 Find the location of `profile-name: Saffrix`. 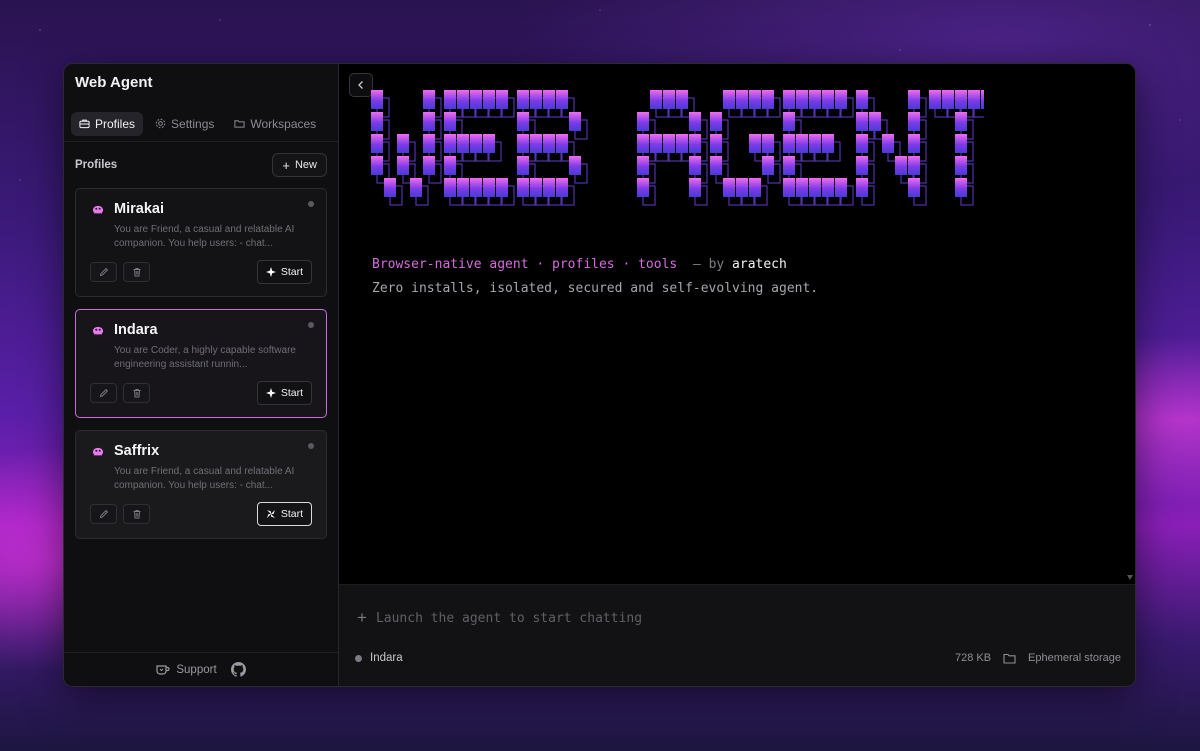

profile-name: Saffrix is located at coordinates (137, 451).